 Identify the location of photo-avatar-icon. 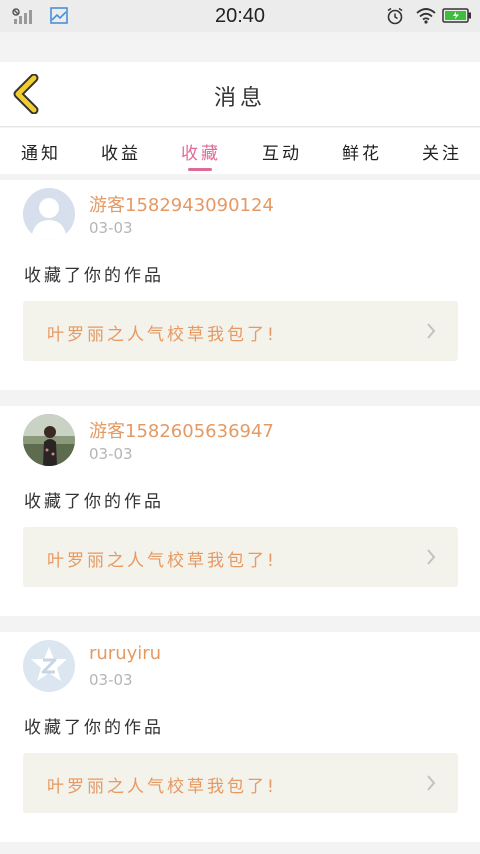
(49, 440).